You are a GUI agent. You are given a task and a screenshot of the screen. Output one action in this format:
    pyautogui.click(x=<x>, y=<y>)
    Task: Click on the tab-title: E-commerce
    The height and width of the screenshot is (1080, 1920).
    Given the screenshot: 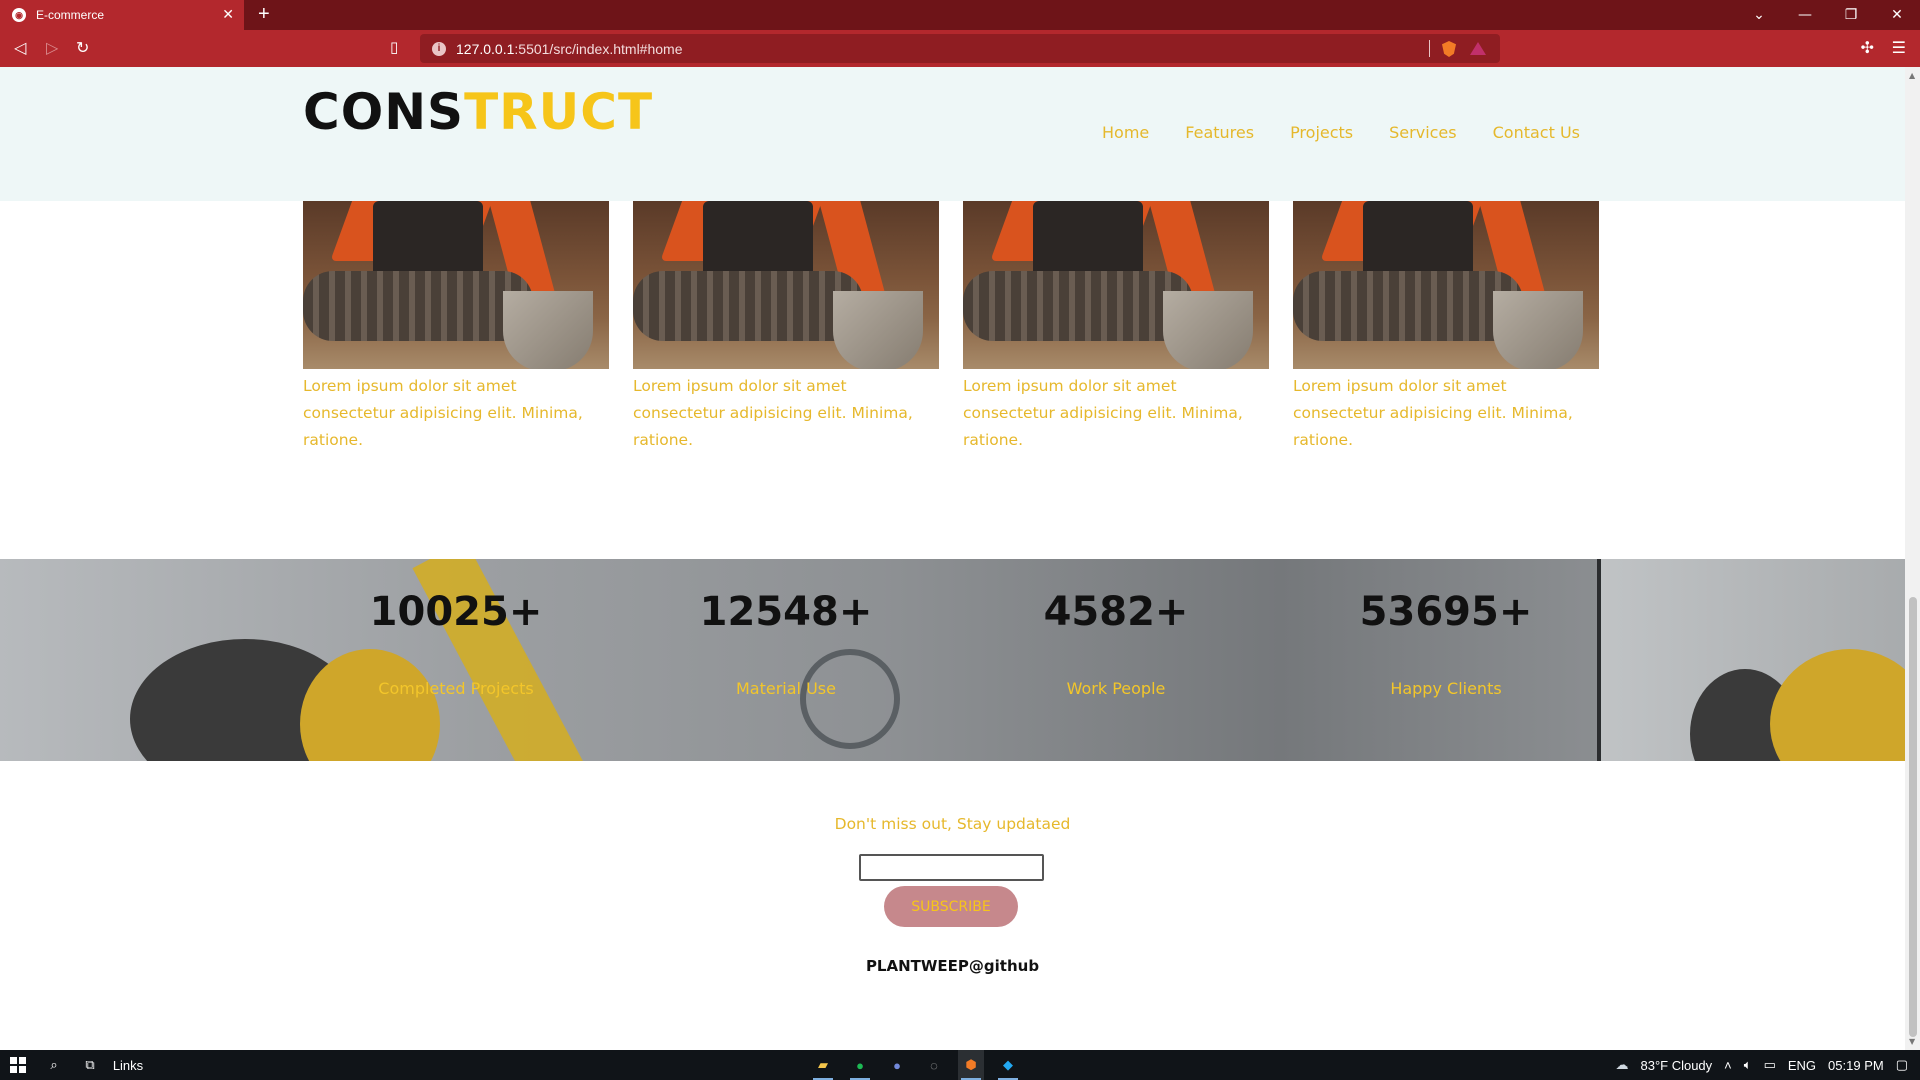 What is the action you would take?
    pyautogui.click(x=70, y=15)
    